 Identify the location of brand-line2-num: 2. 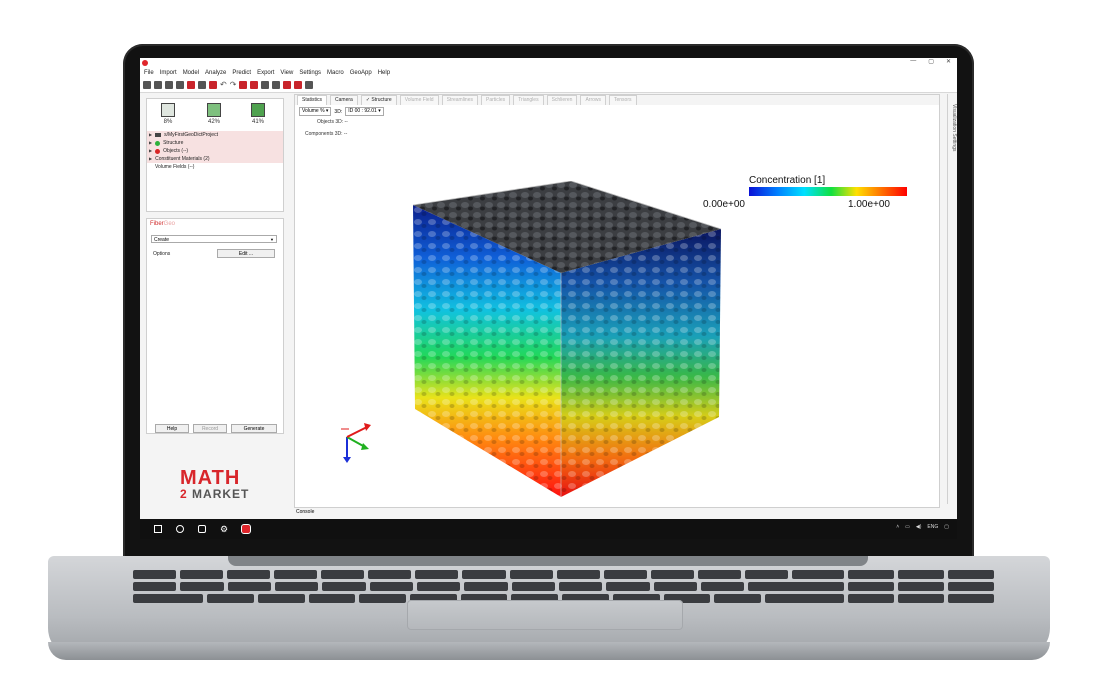
(184, 494).